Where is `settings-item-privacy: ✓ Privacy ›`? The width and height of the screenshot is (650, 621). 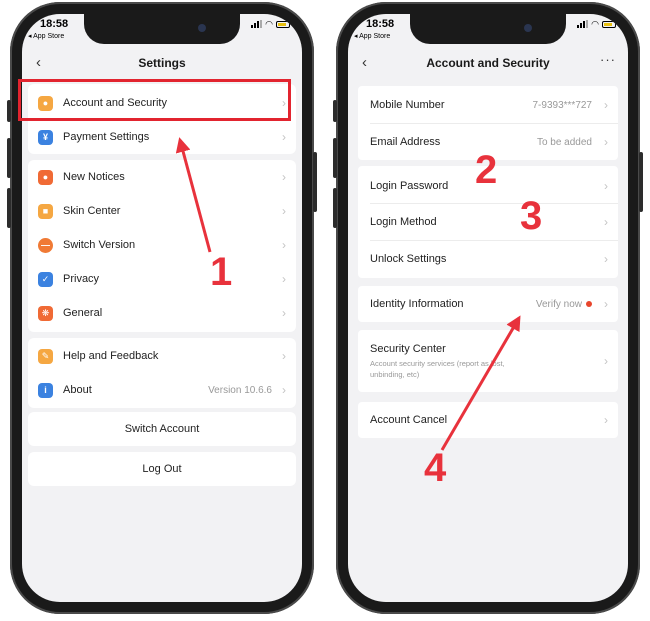 settings-item-privacy: ✓ Privacy › is located at coordinates (162, 279).